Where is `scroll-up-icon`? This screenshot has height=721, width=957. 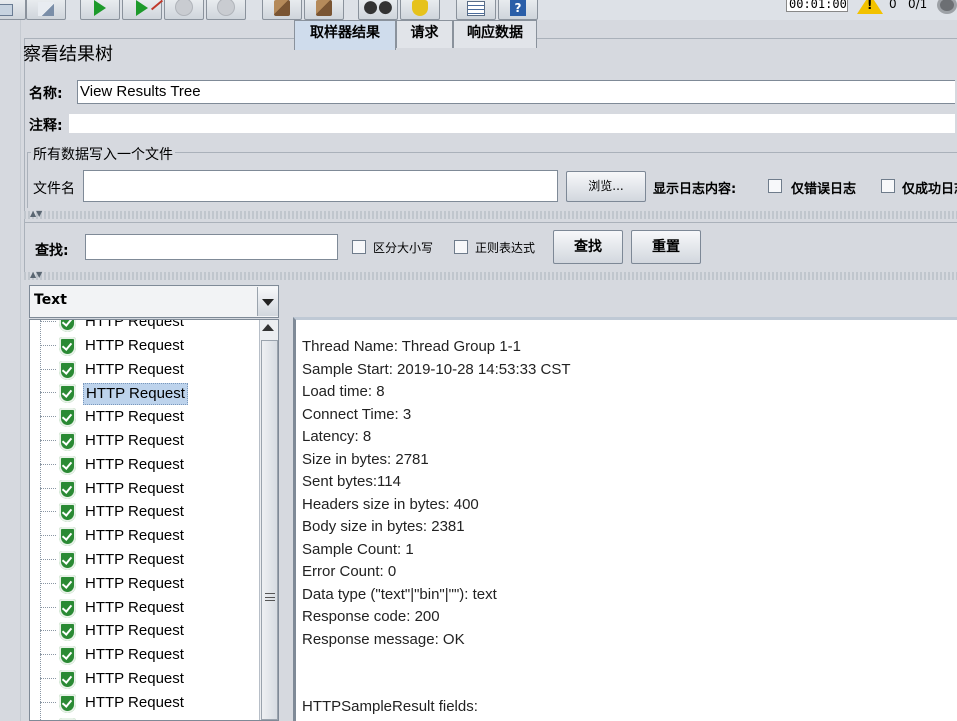 scroll-up-icon is located at coordinates (268, 327).